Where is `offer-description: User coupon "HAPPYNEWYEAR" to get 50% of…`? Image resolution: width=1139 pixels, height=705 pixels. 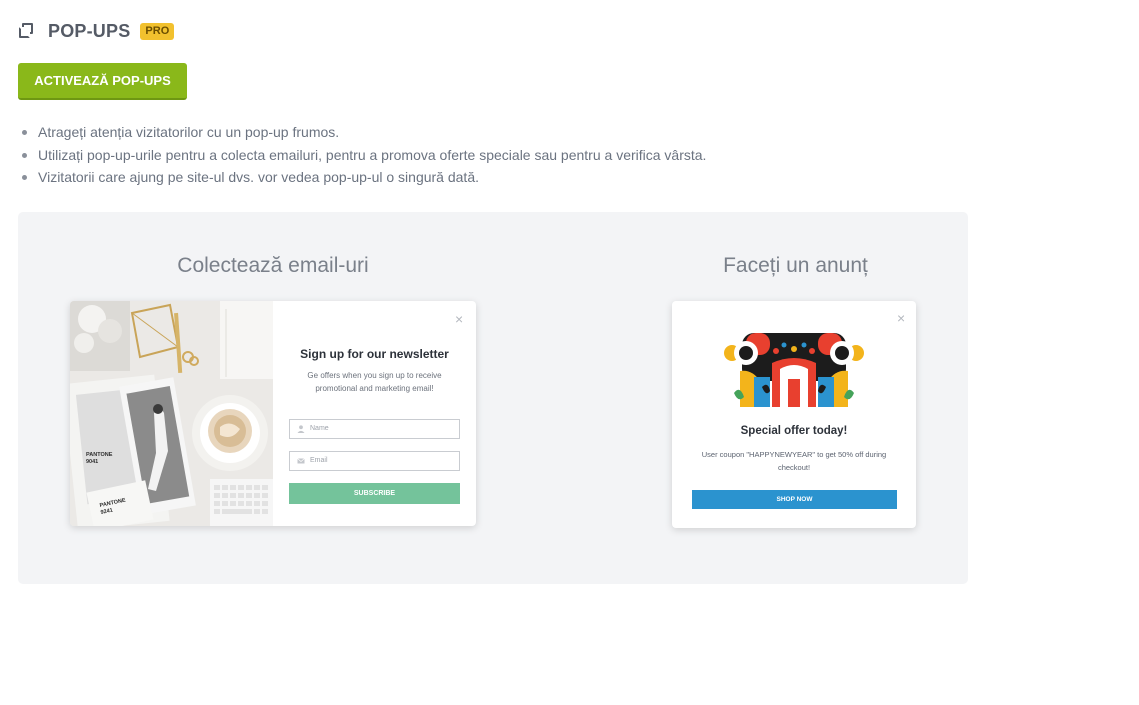 offer-description: User coupon "HAPPYNEWYEAR" to get 50% of… is located at coordinates (794, 461).